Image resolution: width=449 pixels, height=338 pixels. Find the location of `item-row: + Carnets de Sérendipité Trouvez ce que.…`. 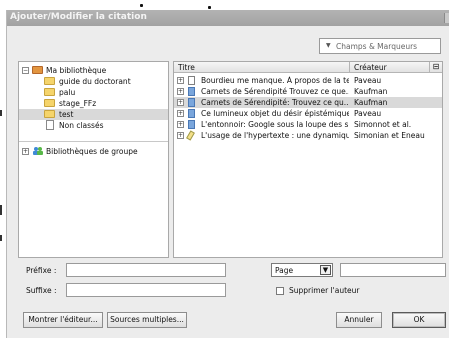

item-row: + Carnets de Sérendipité Trouvez ce que.… is located at coordinates (308, 91).